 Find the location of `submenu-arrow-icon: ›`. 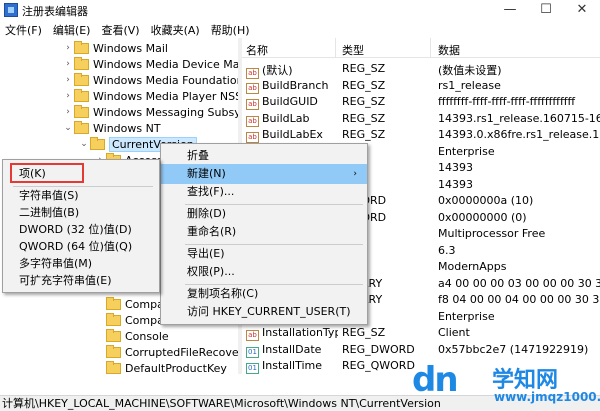

submenu-arrow-icon: › is located at coordinates (355, 174).